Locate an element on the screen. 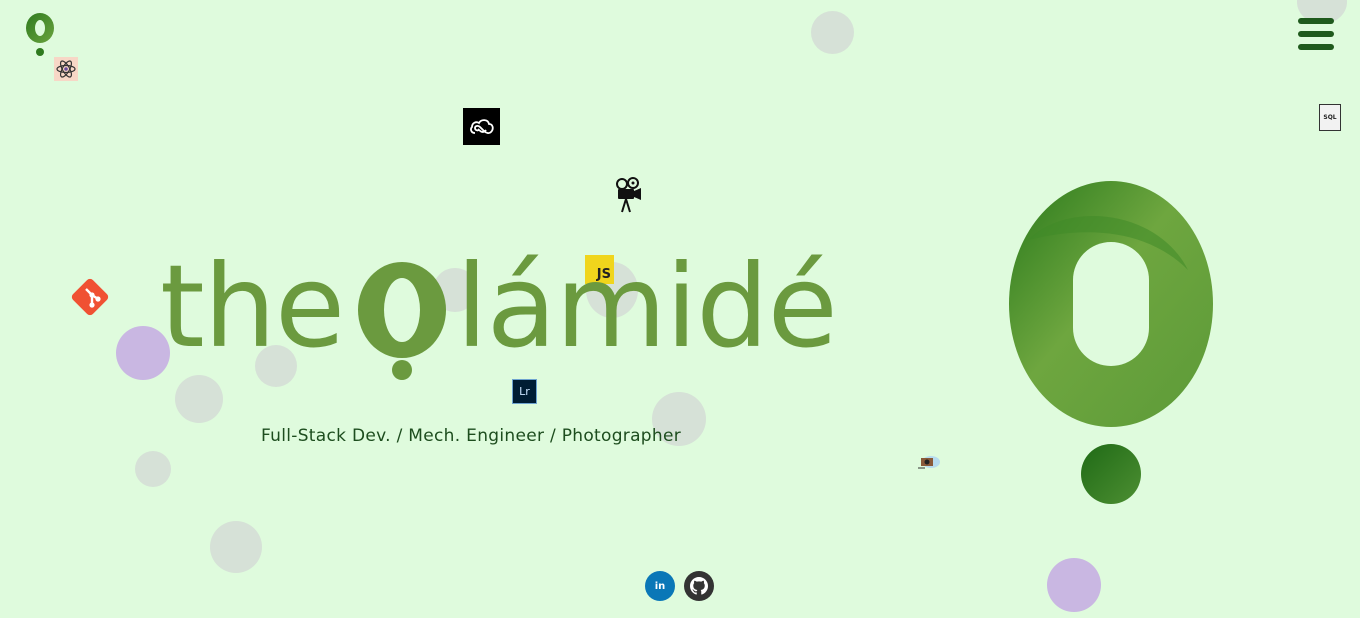  github-icon is located at coordinates (699, 586).